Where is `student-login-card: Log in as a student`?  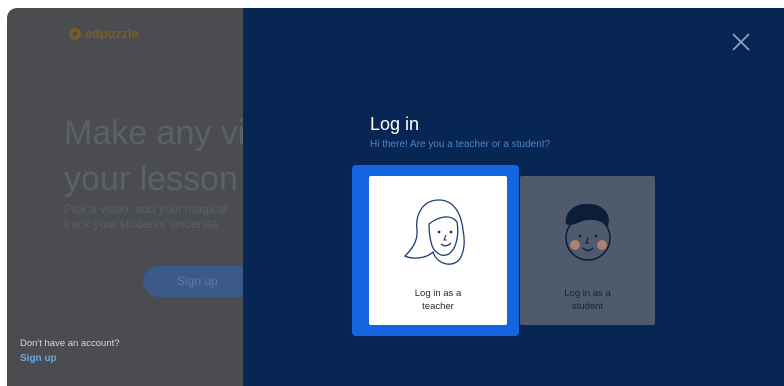 student-login-card: Log in as a student is located at coordinates (587, 250).